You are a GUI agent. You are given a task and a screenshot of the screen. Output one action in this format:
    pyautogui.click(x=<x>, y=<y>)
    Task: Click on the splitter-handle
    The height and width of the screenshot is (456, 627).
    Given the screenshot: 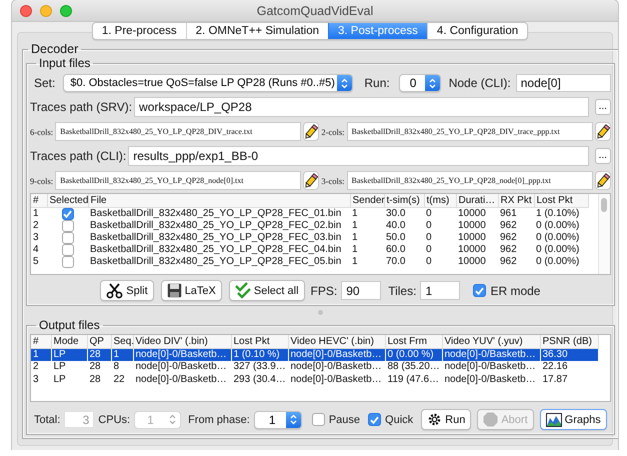 What is the action you would take?
    pyautogui.click(x=320, y=312)
    